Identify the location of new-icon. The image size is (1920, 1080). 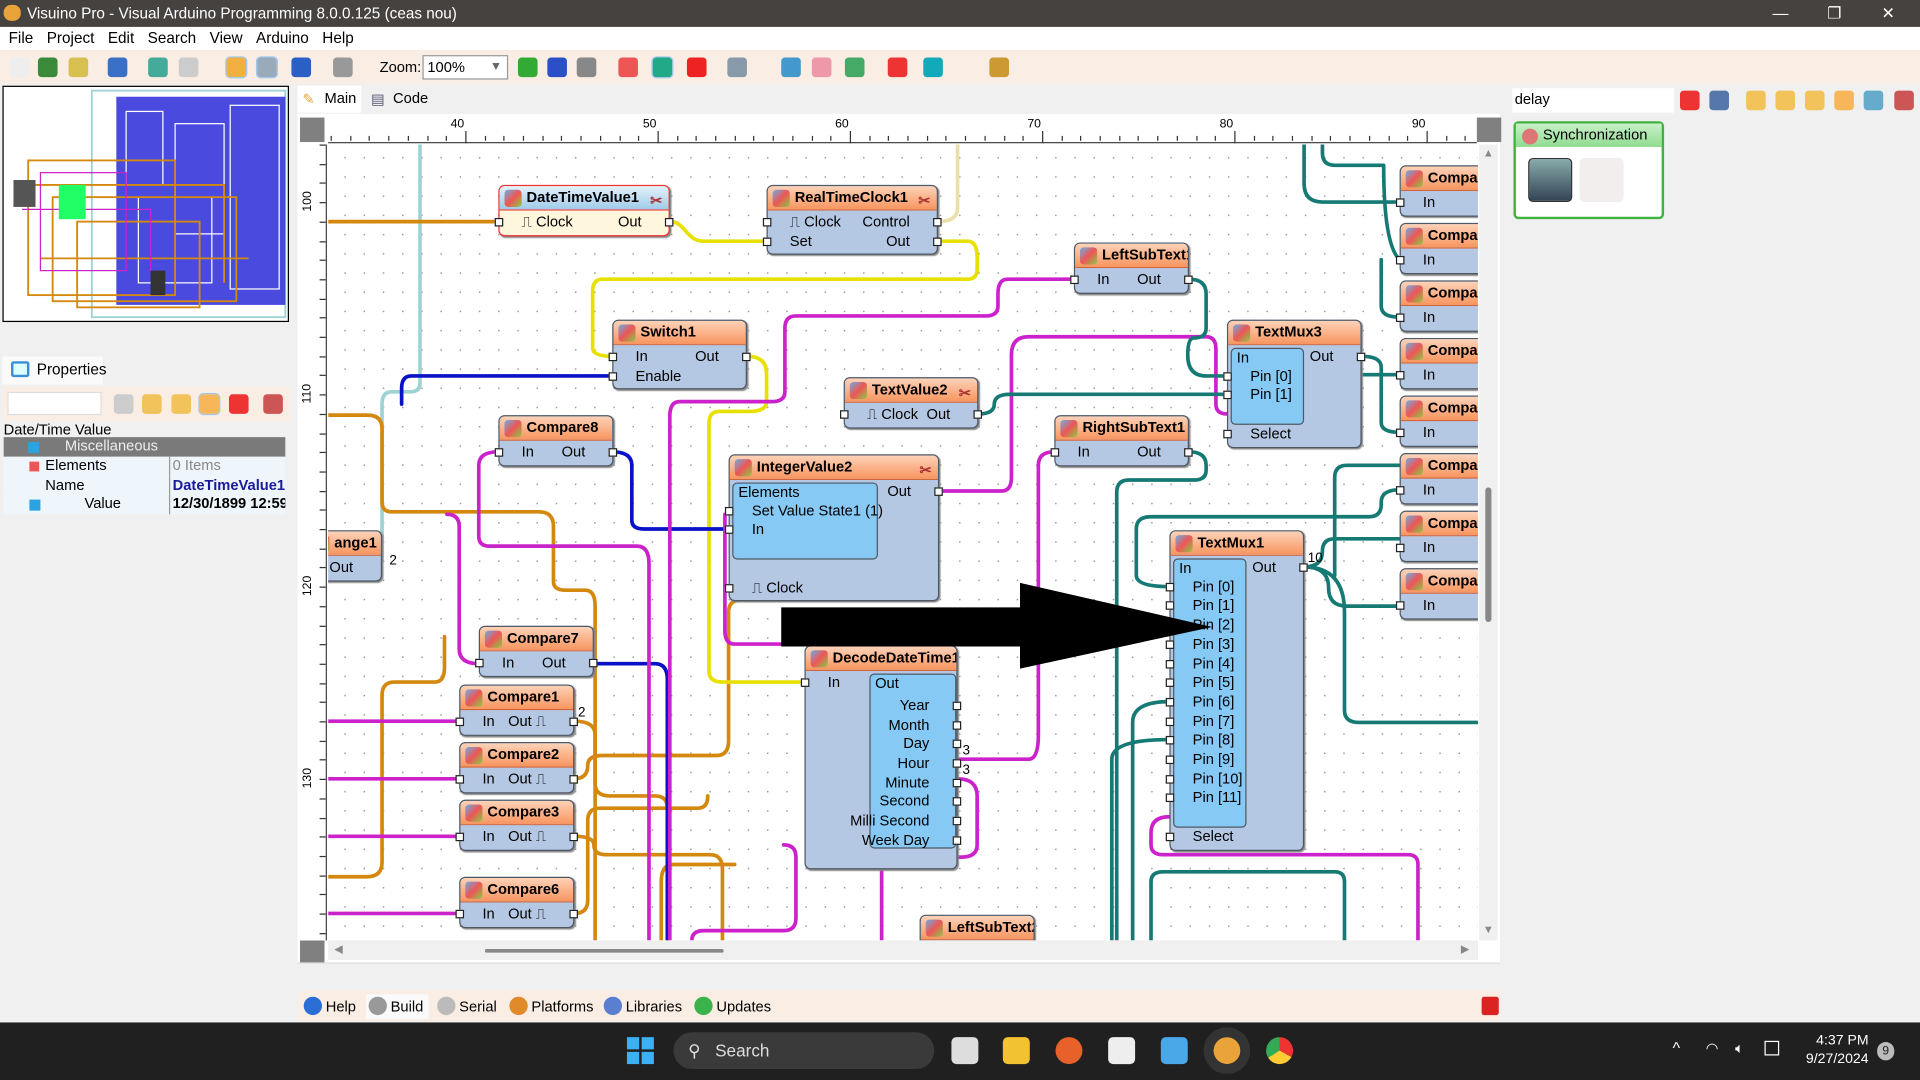
(19, 67).